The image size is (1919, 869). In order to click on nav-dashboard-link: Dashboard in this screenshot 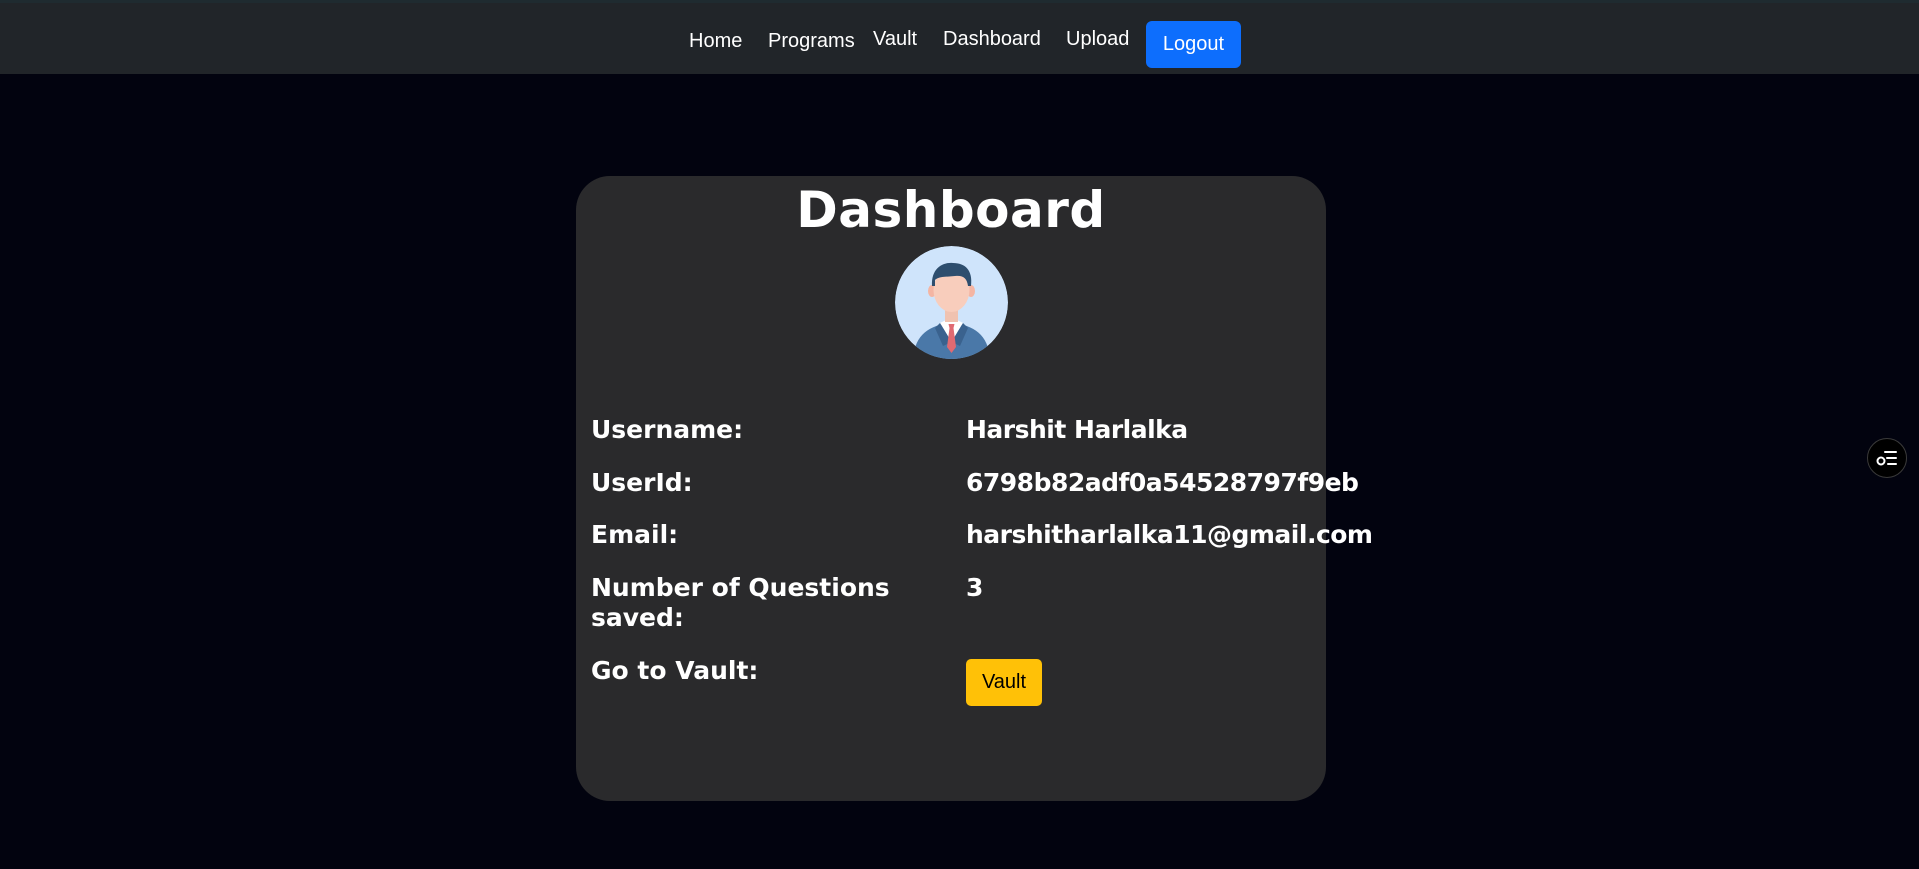, I will do `click(992, 39)`.